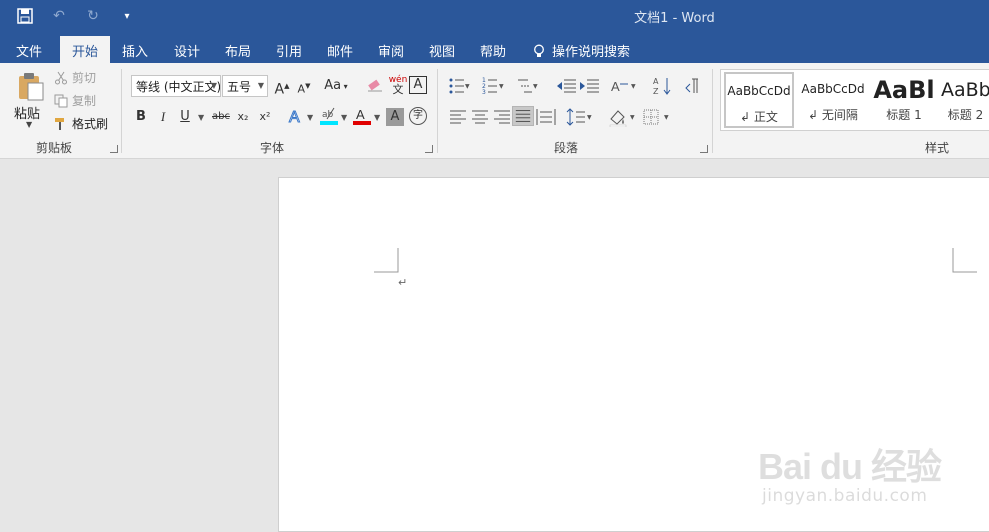  What do you see at coordinates (759, 100) in the screenshot?
I see `style-normal: AaBbCcDd ↲ 正文` at bounding box center [759, 100].